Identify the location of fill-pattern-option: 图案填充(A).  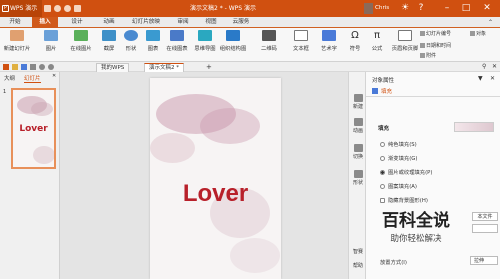
(398, 186).